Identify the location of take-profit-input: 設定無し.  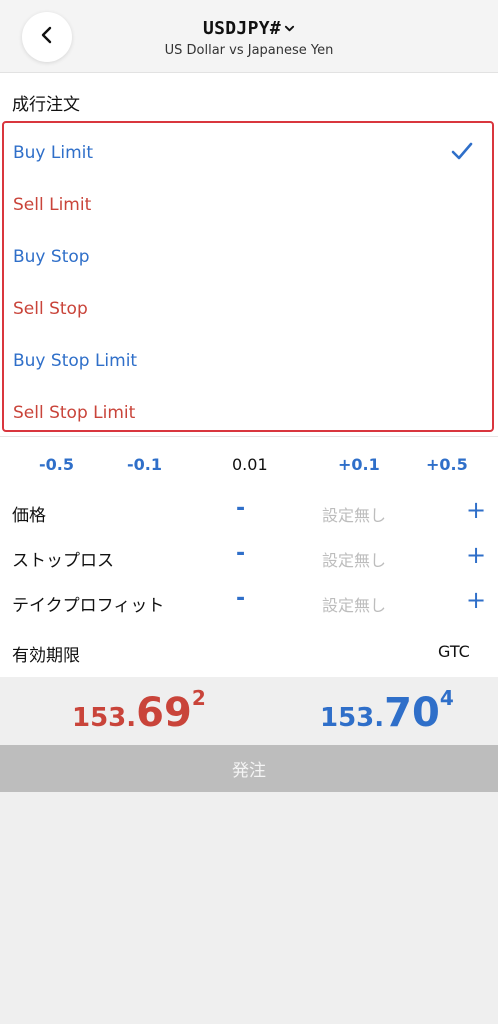
(354, 604).